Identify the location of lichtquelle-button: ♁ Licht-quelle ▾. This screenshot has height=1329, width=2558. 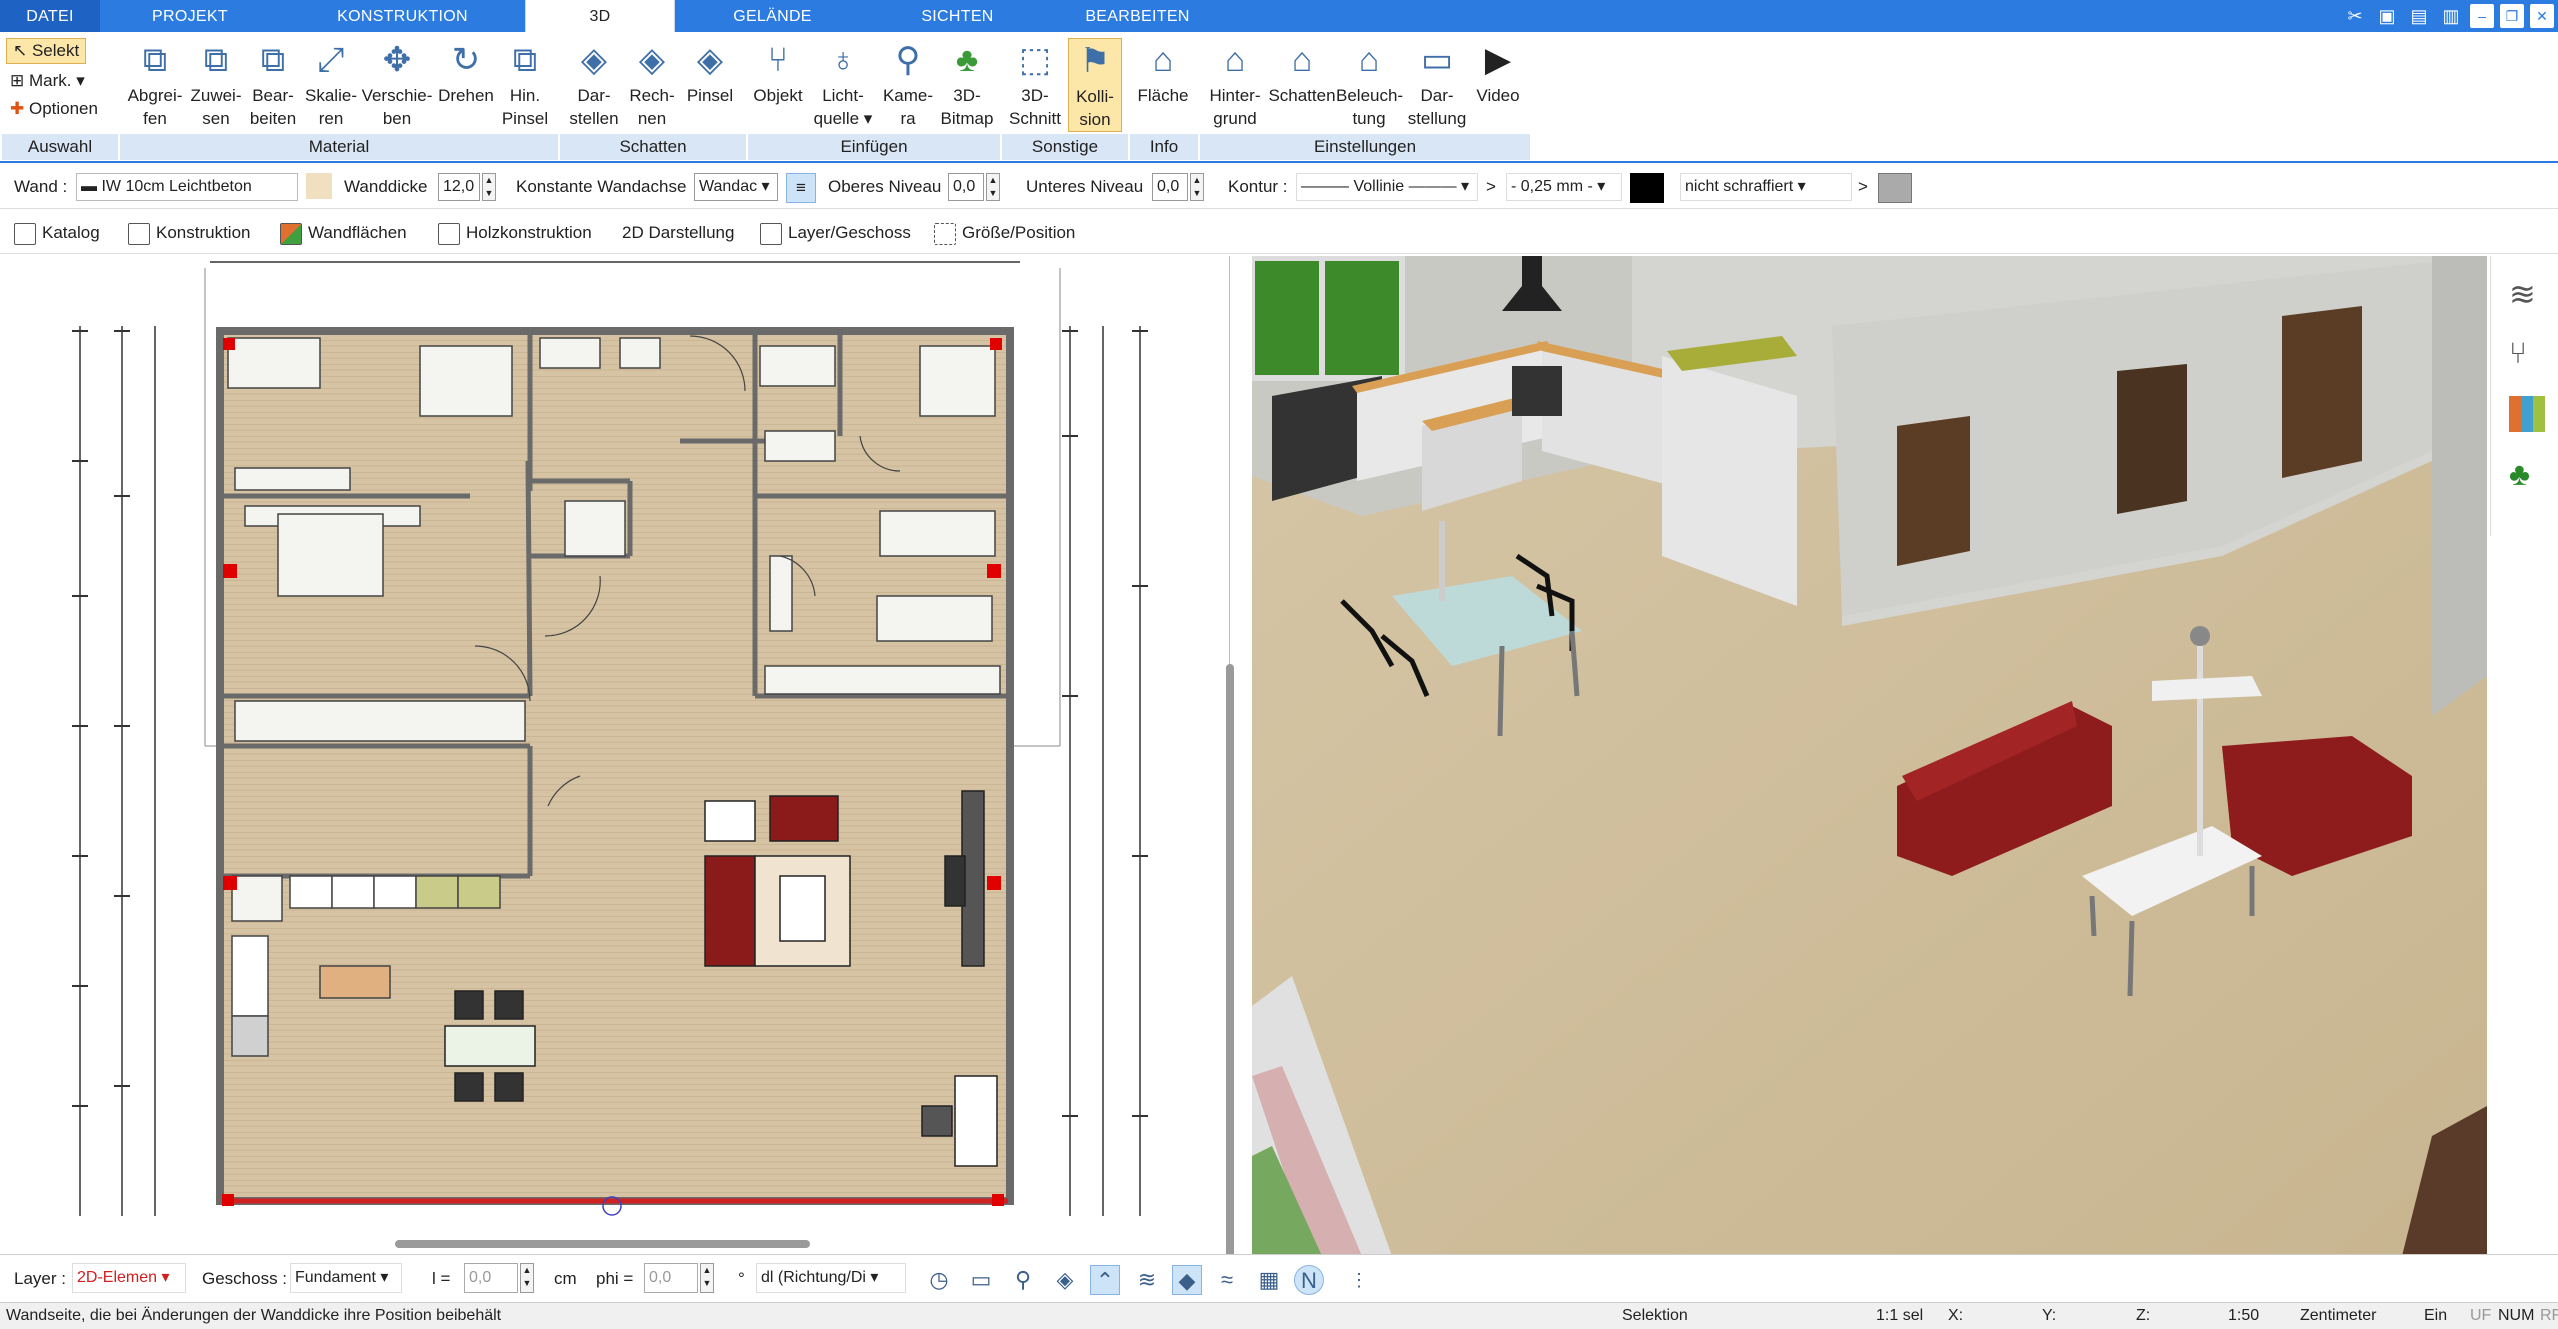
(843, 84).